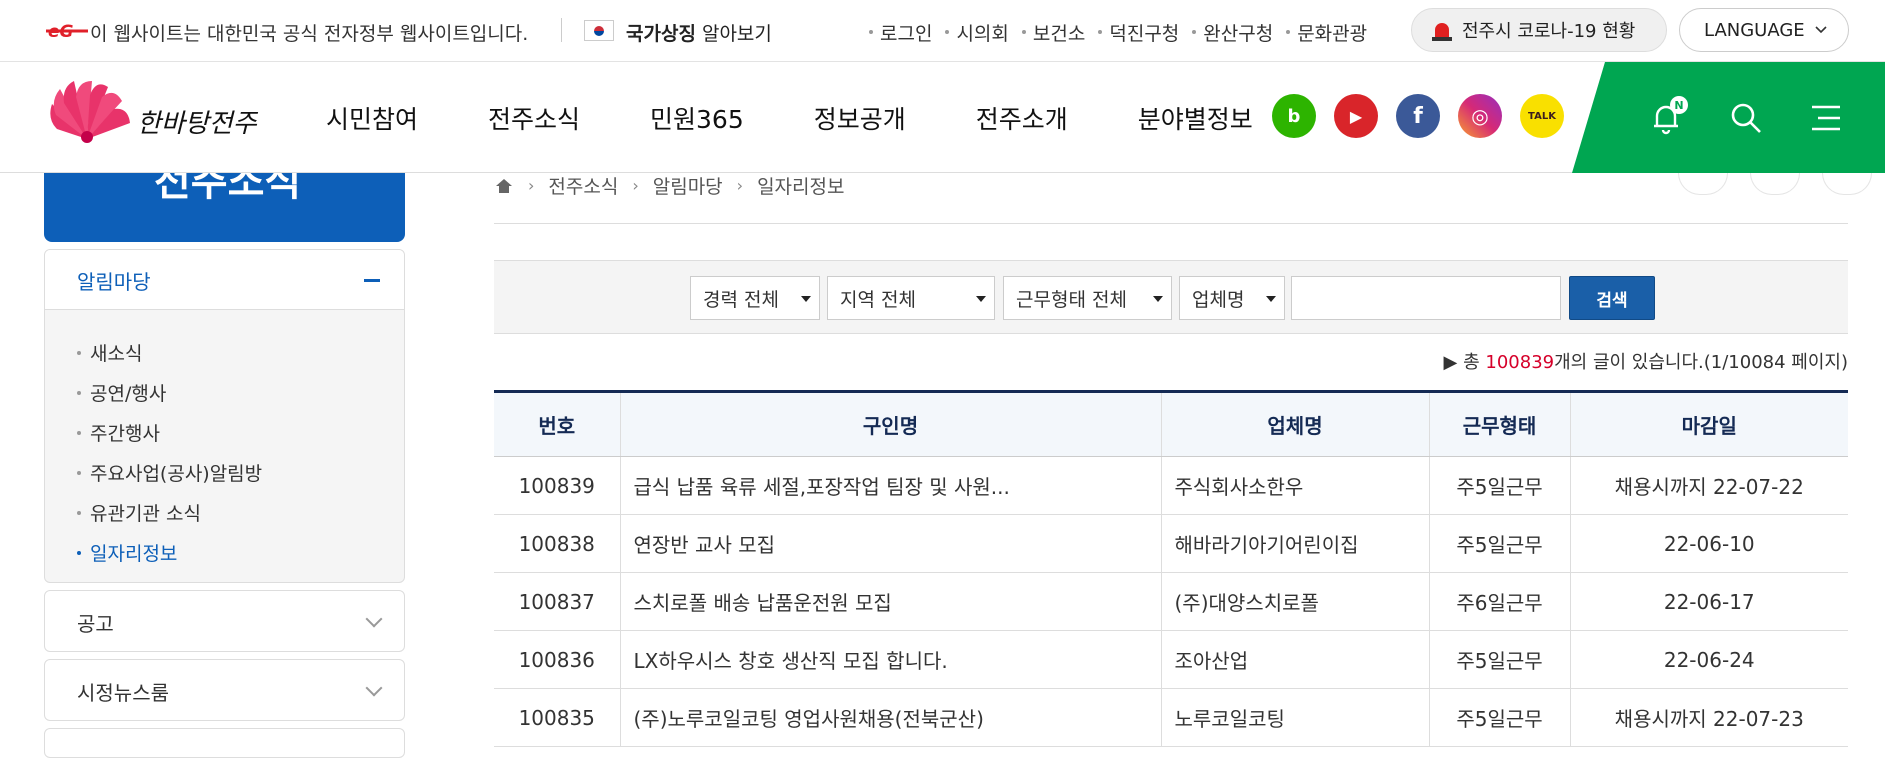  Describe the element at coordinates (224, 512) in the screenshot. I see `sidebar-item-agencies: 유관기관 소식` at that location.